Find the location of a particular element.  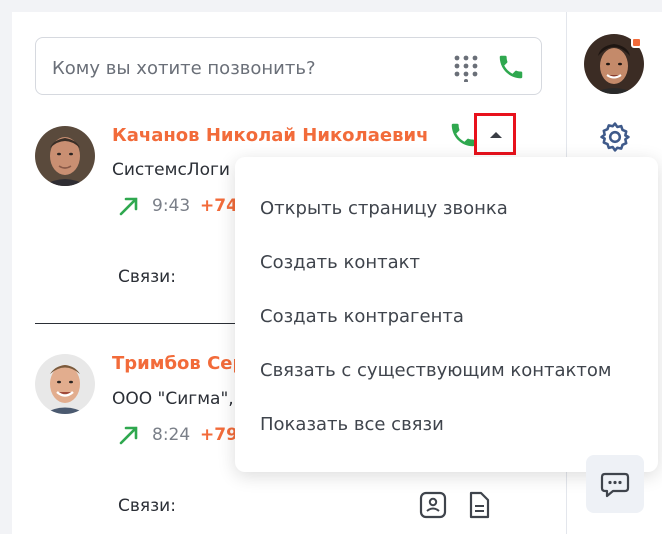

menu-item-create-counterparty: Создать контрагента is located at coordinates (362, 316).